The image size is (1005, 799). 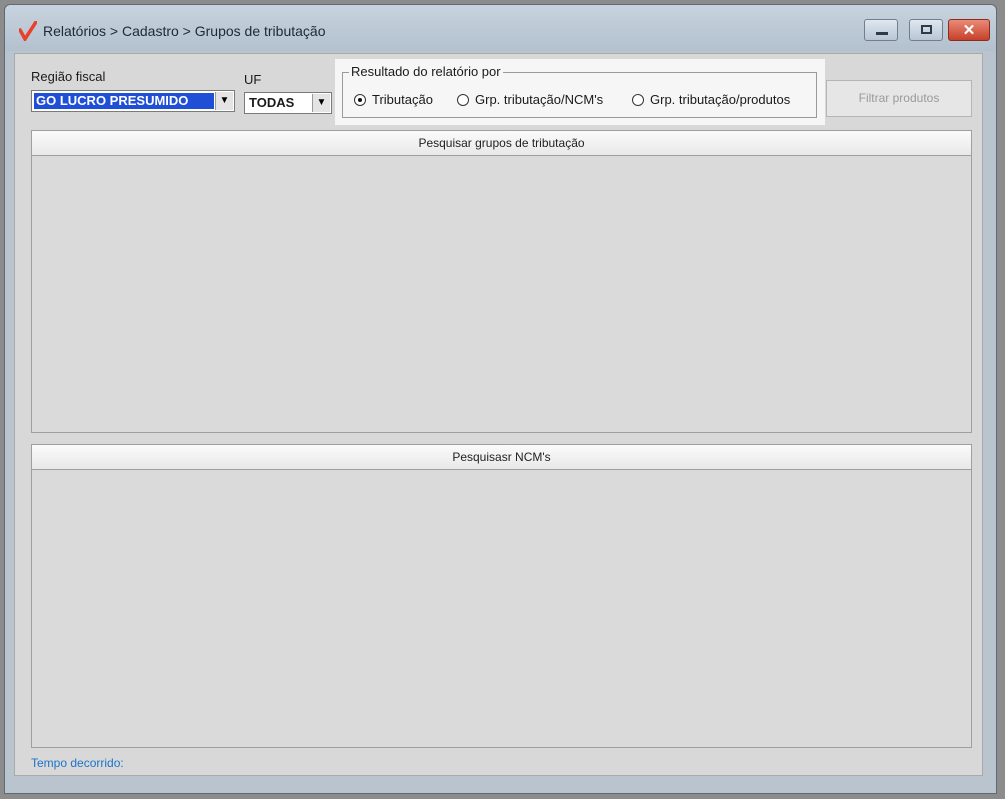 I want to click on maximize-icon, so click(x=926, y=29).